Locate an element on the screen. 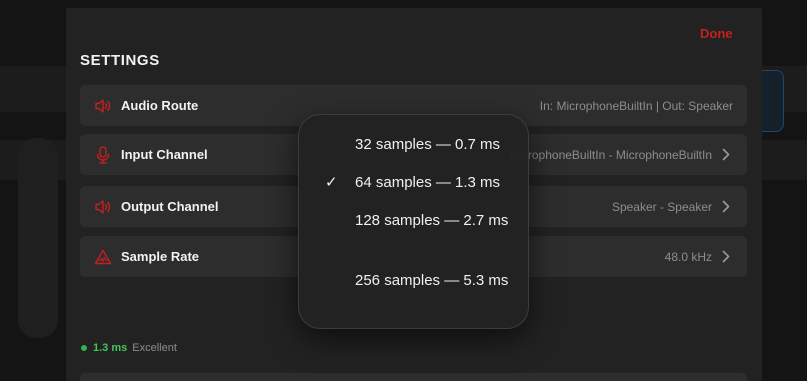 Image resolution: width=807 pixels, height=381 pixels. latency-status: 1.3 ms Excellent is located at coordinates (129, 348).